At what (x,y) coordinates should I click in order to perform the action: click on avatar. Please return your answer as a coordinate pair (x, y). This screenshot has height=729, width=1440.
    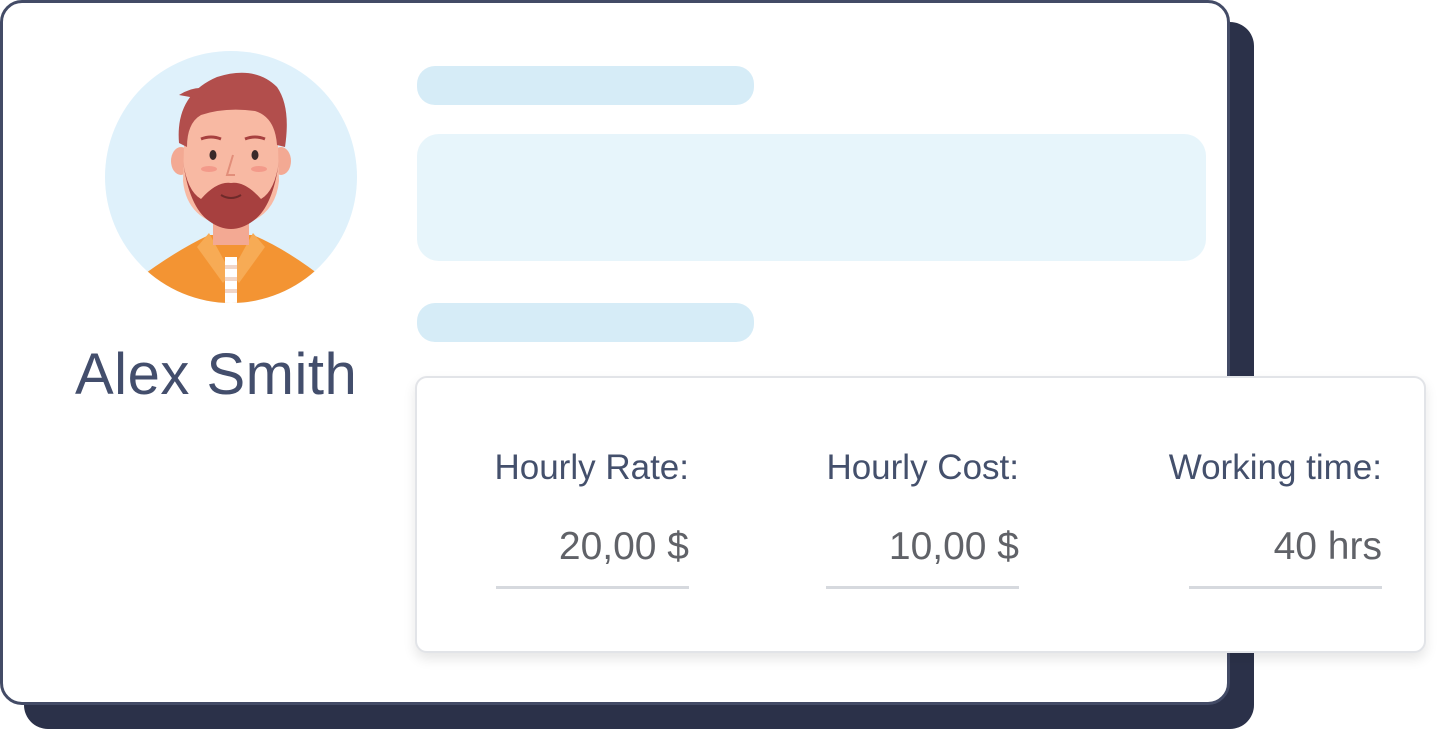
    Looking at the image, I should click on (231, 177).